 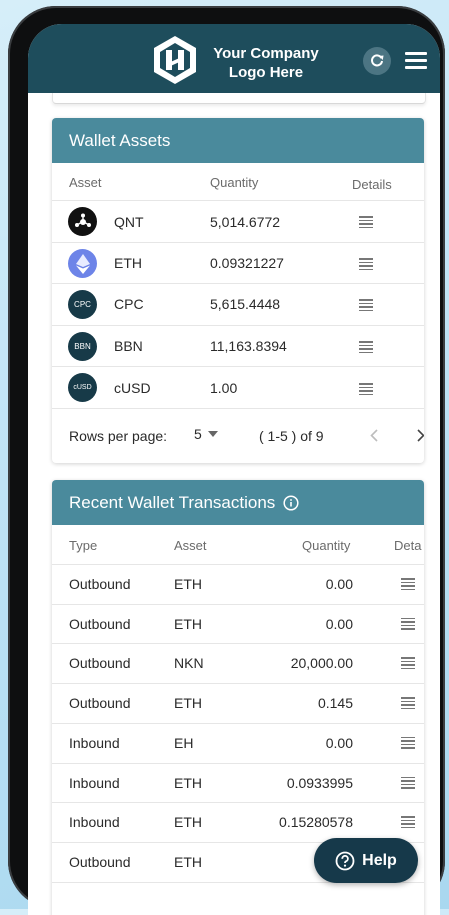 What do you see at coordinates (245, 222) in the screenshot?
I see `asset-quantity: 5,014.6772` at bounding box center [245, 222].